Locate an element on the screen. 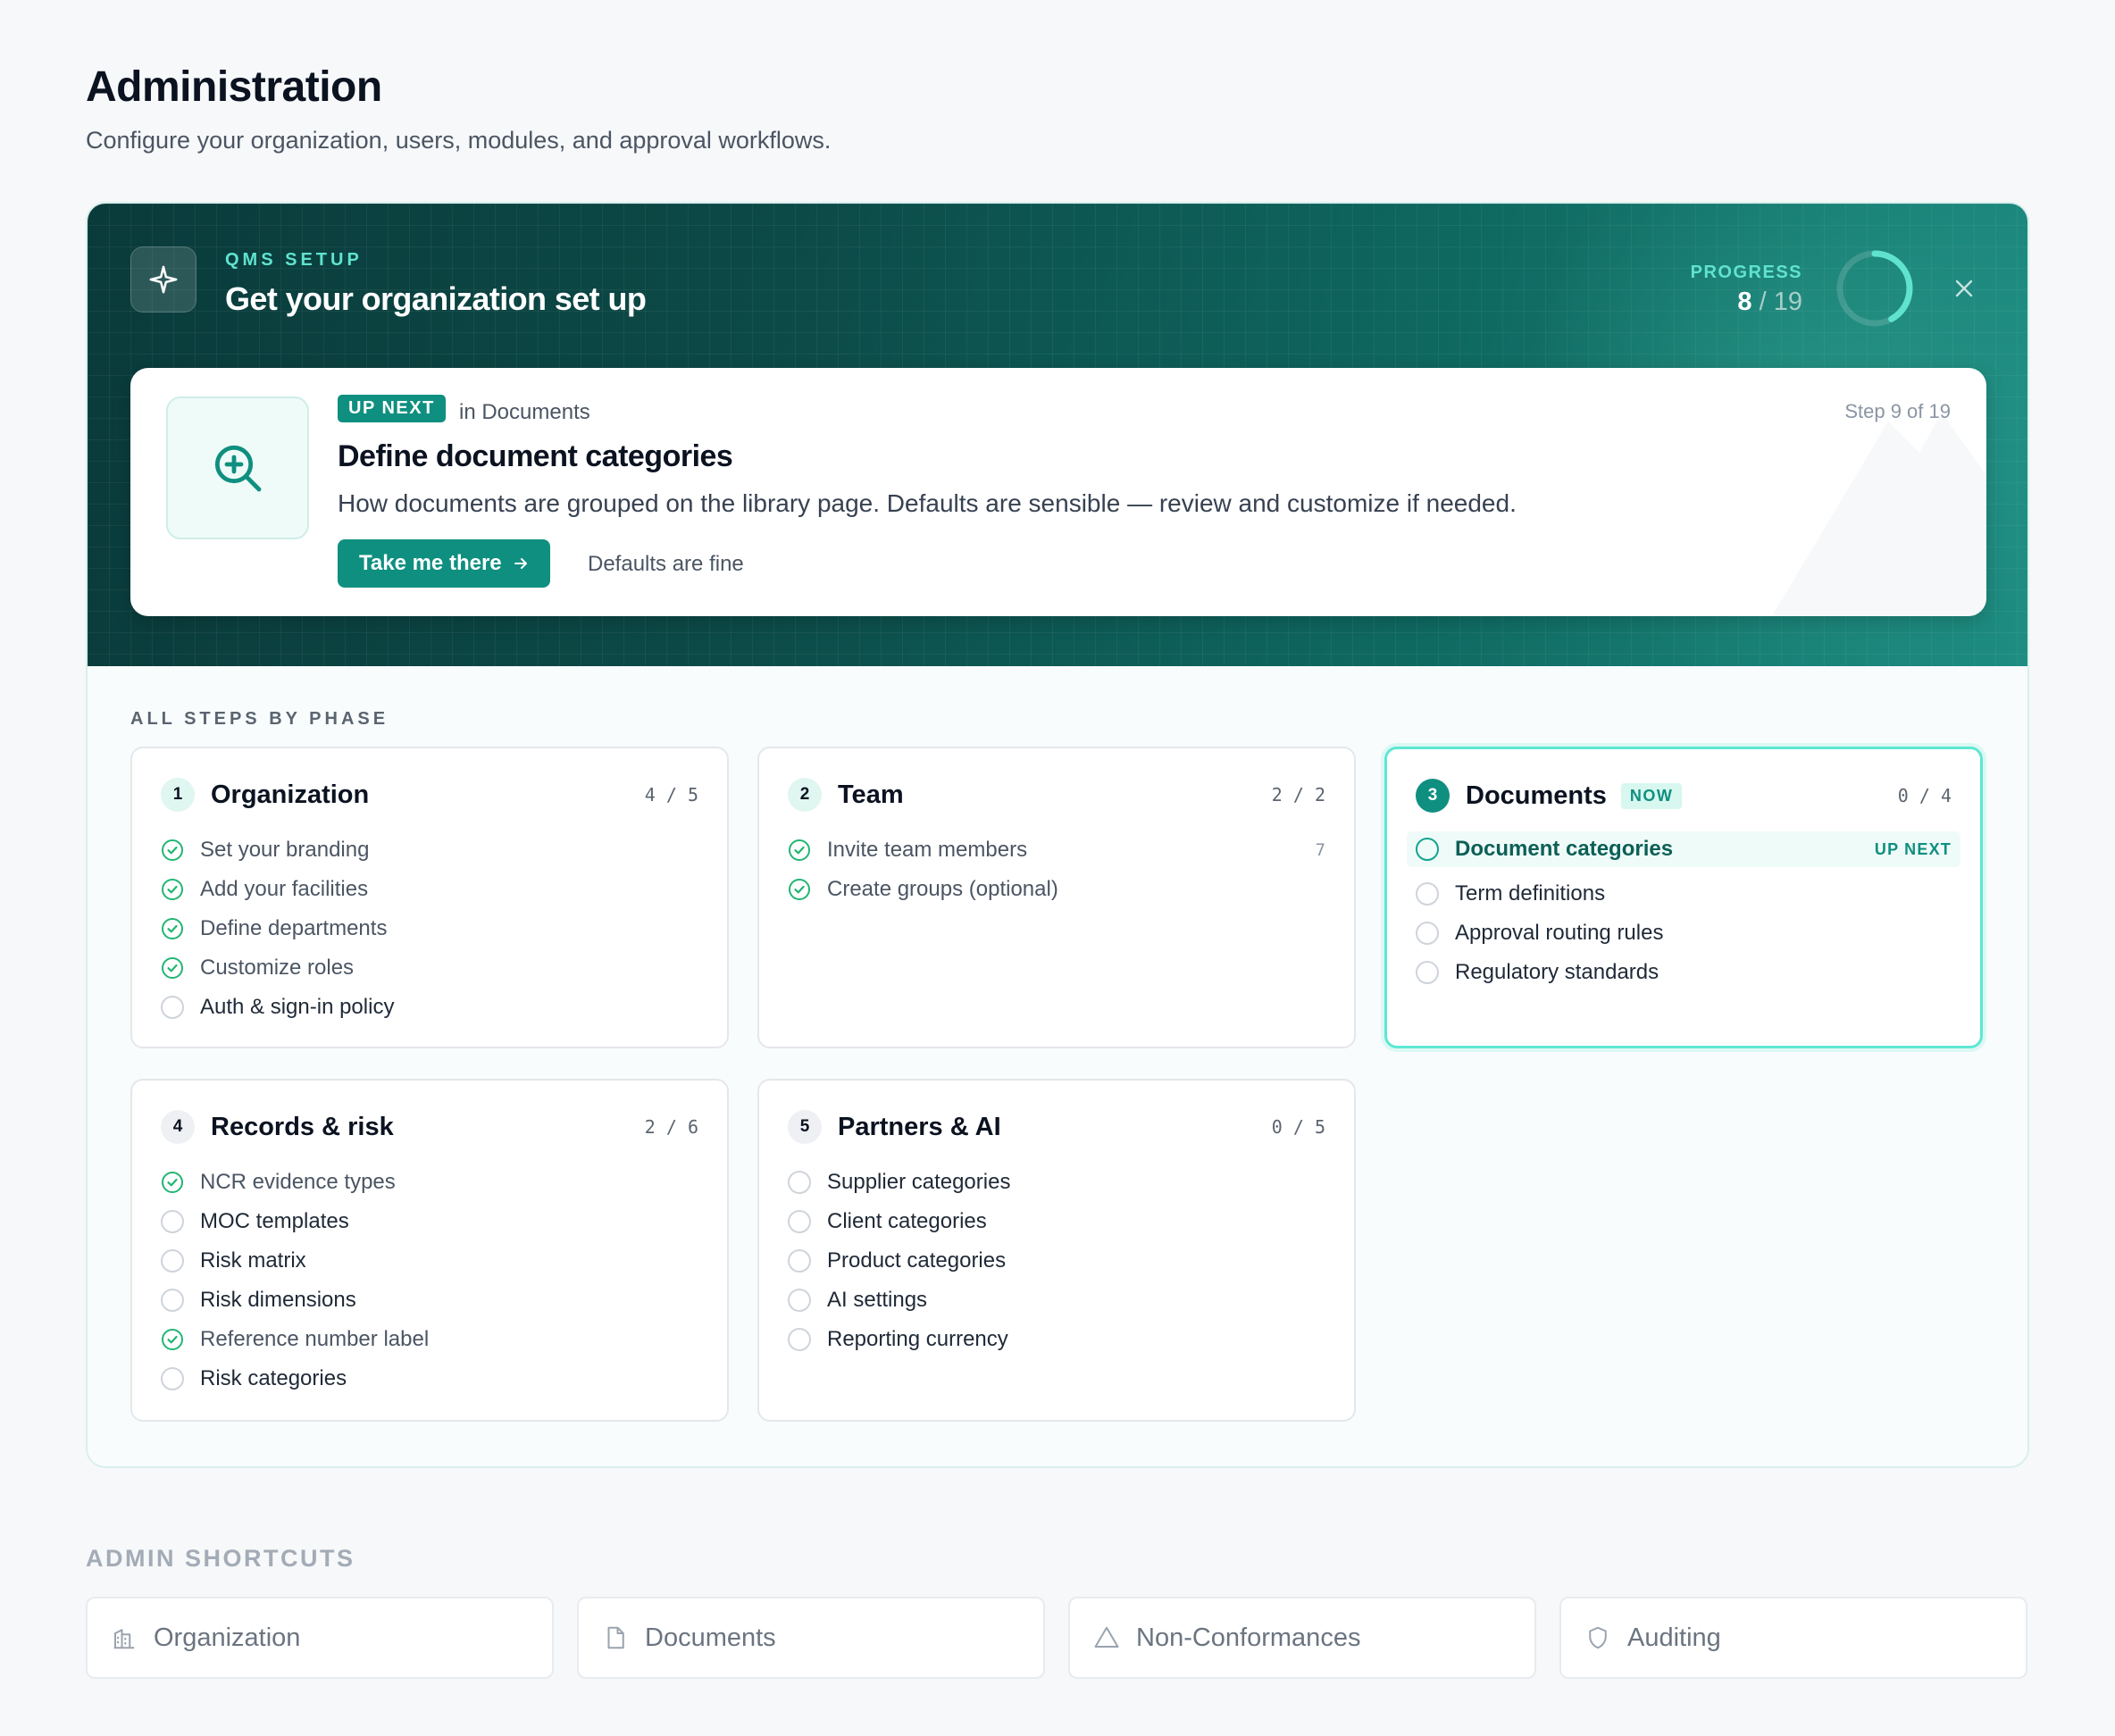 This screenshot has width=2115, height=1736. step-label: Product categories is located at coordinates (917, 1260).